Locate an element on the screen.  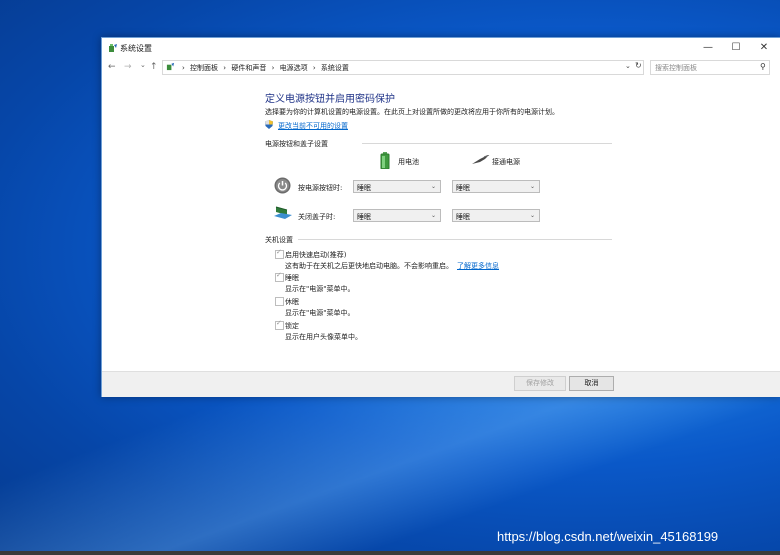
power-button-battery-select: 睡眠 ⌄ is located at coordinates (397, 186).